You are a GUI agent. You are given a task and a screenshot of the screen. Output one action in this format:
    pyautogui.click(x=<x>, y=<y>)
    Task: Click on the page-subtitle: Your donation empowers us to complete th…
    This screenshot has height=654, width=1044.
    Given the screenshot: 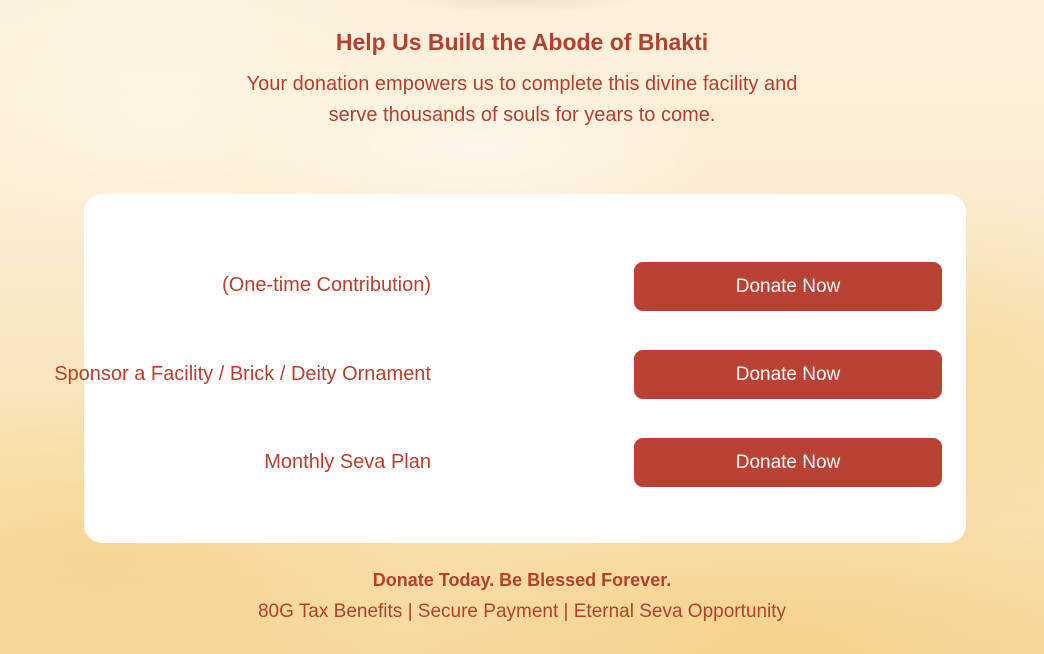 What is the action you would take?
    pyautogui.click(x=522, y=100)
    